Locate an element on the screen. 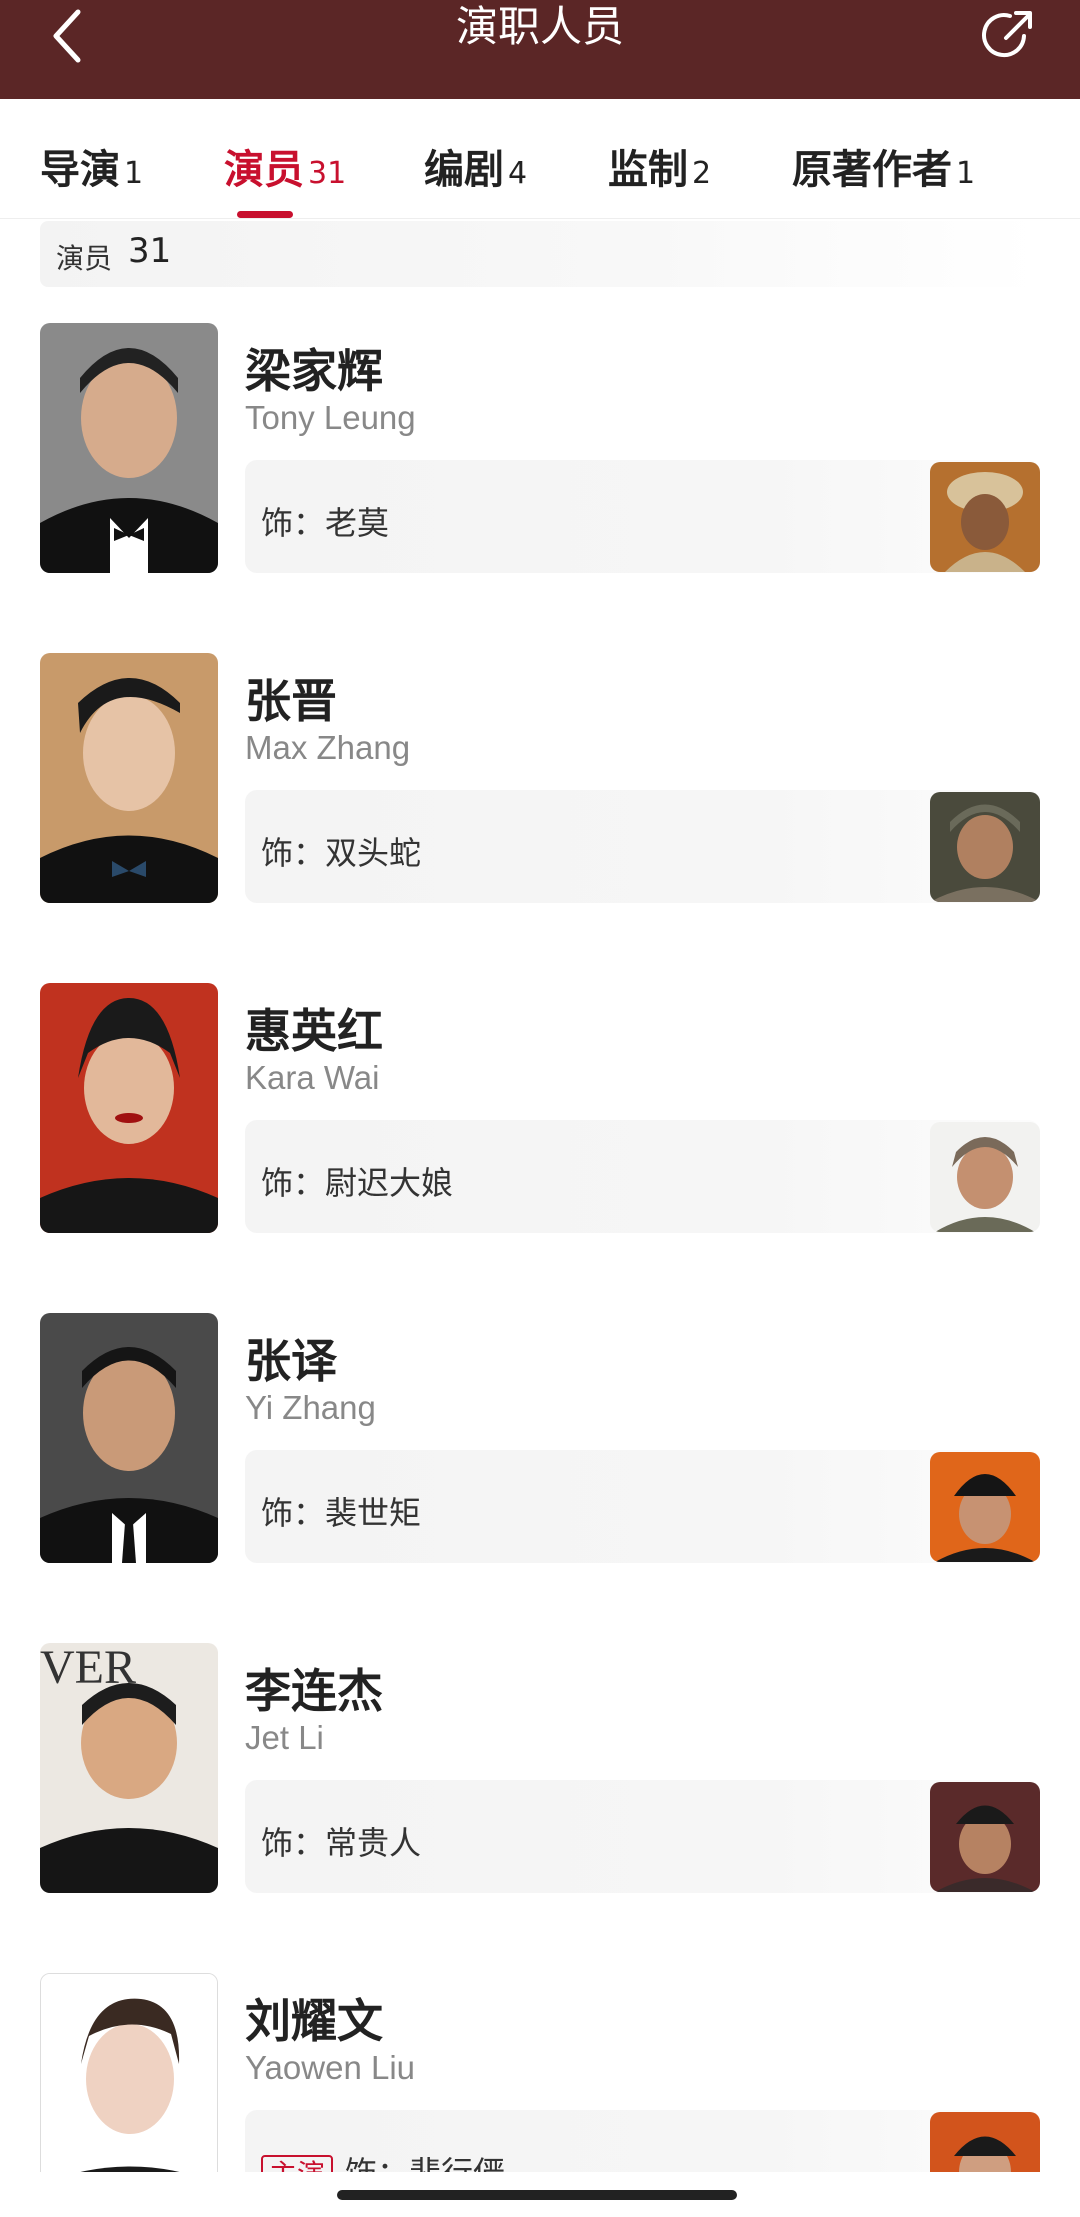 The width and height of the screenshot is (1080, 2217). list-item: 惠英红 Kara Wai 饰：尉迟大娘 is located at coordinates (540, 1108).